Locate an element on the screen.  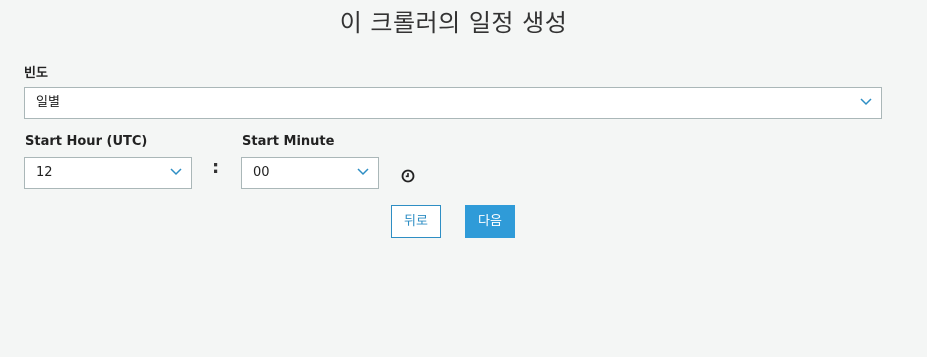
back-button: 뒤로 is located at coordinates (416, 221).